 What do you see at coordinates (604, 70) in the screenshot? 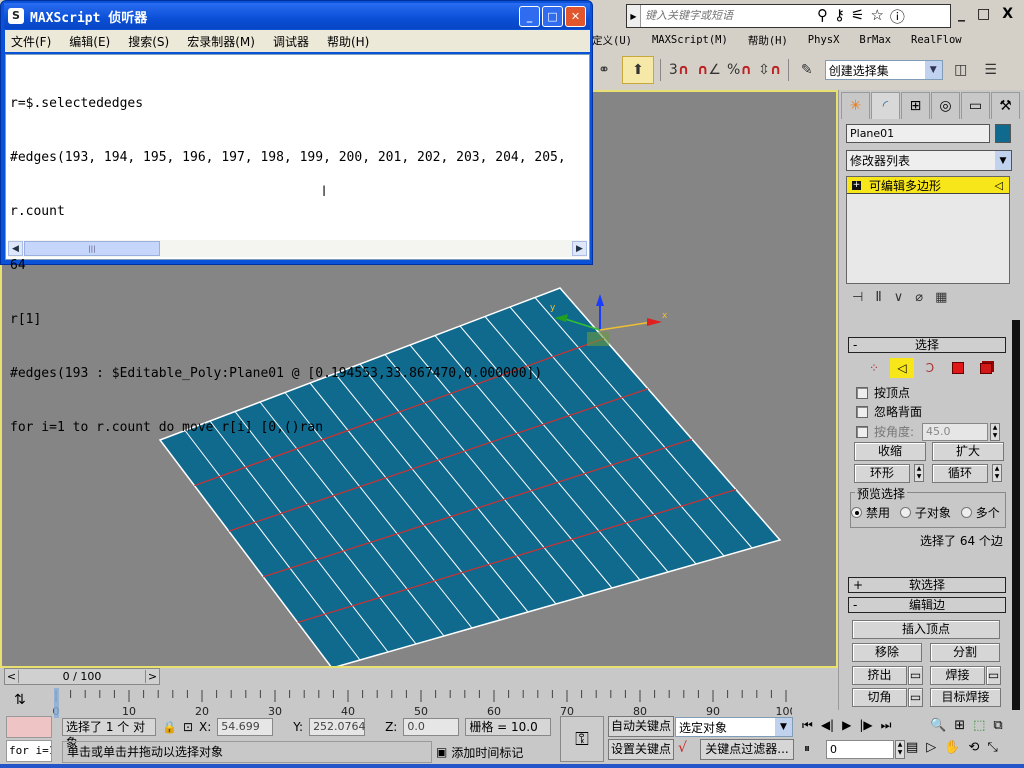
I see `hierarchy-pivot-icon: ⚭` at bounding box center [604, 70].